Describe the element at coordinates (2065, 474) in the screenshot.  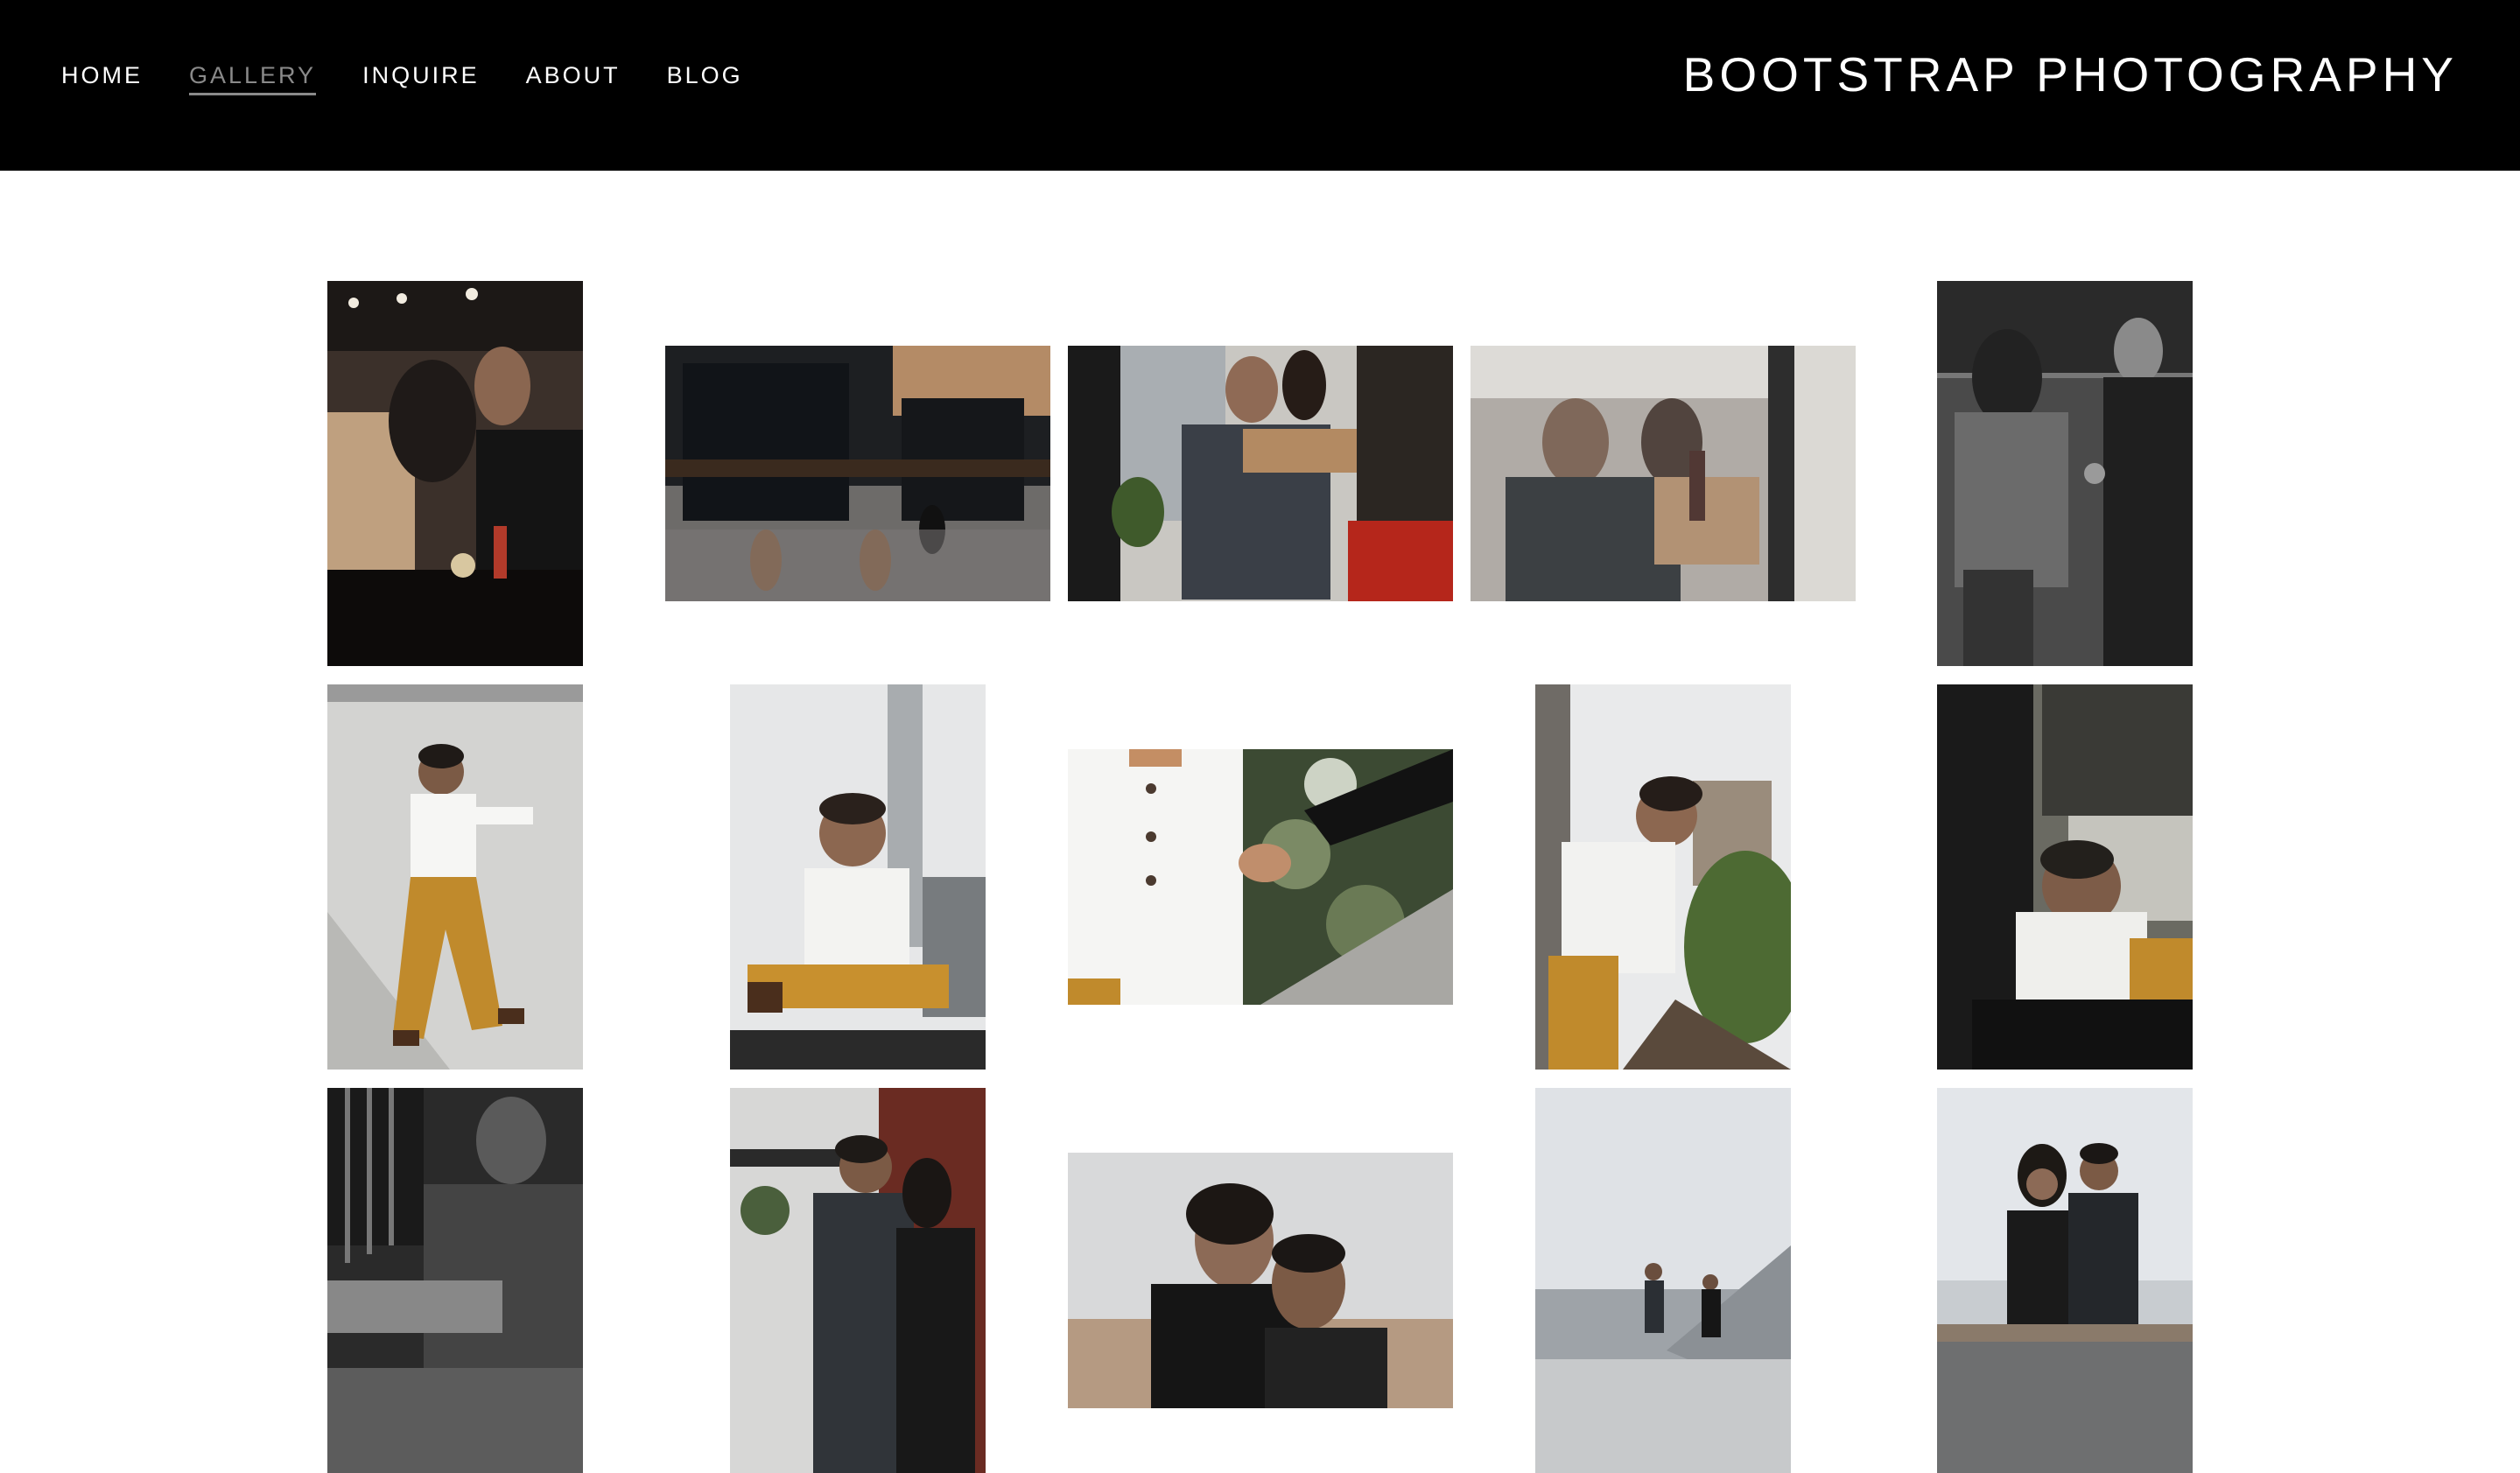
I see `gallery-photo-couple-bw-window` at that location.